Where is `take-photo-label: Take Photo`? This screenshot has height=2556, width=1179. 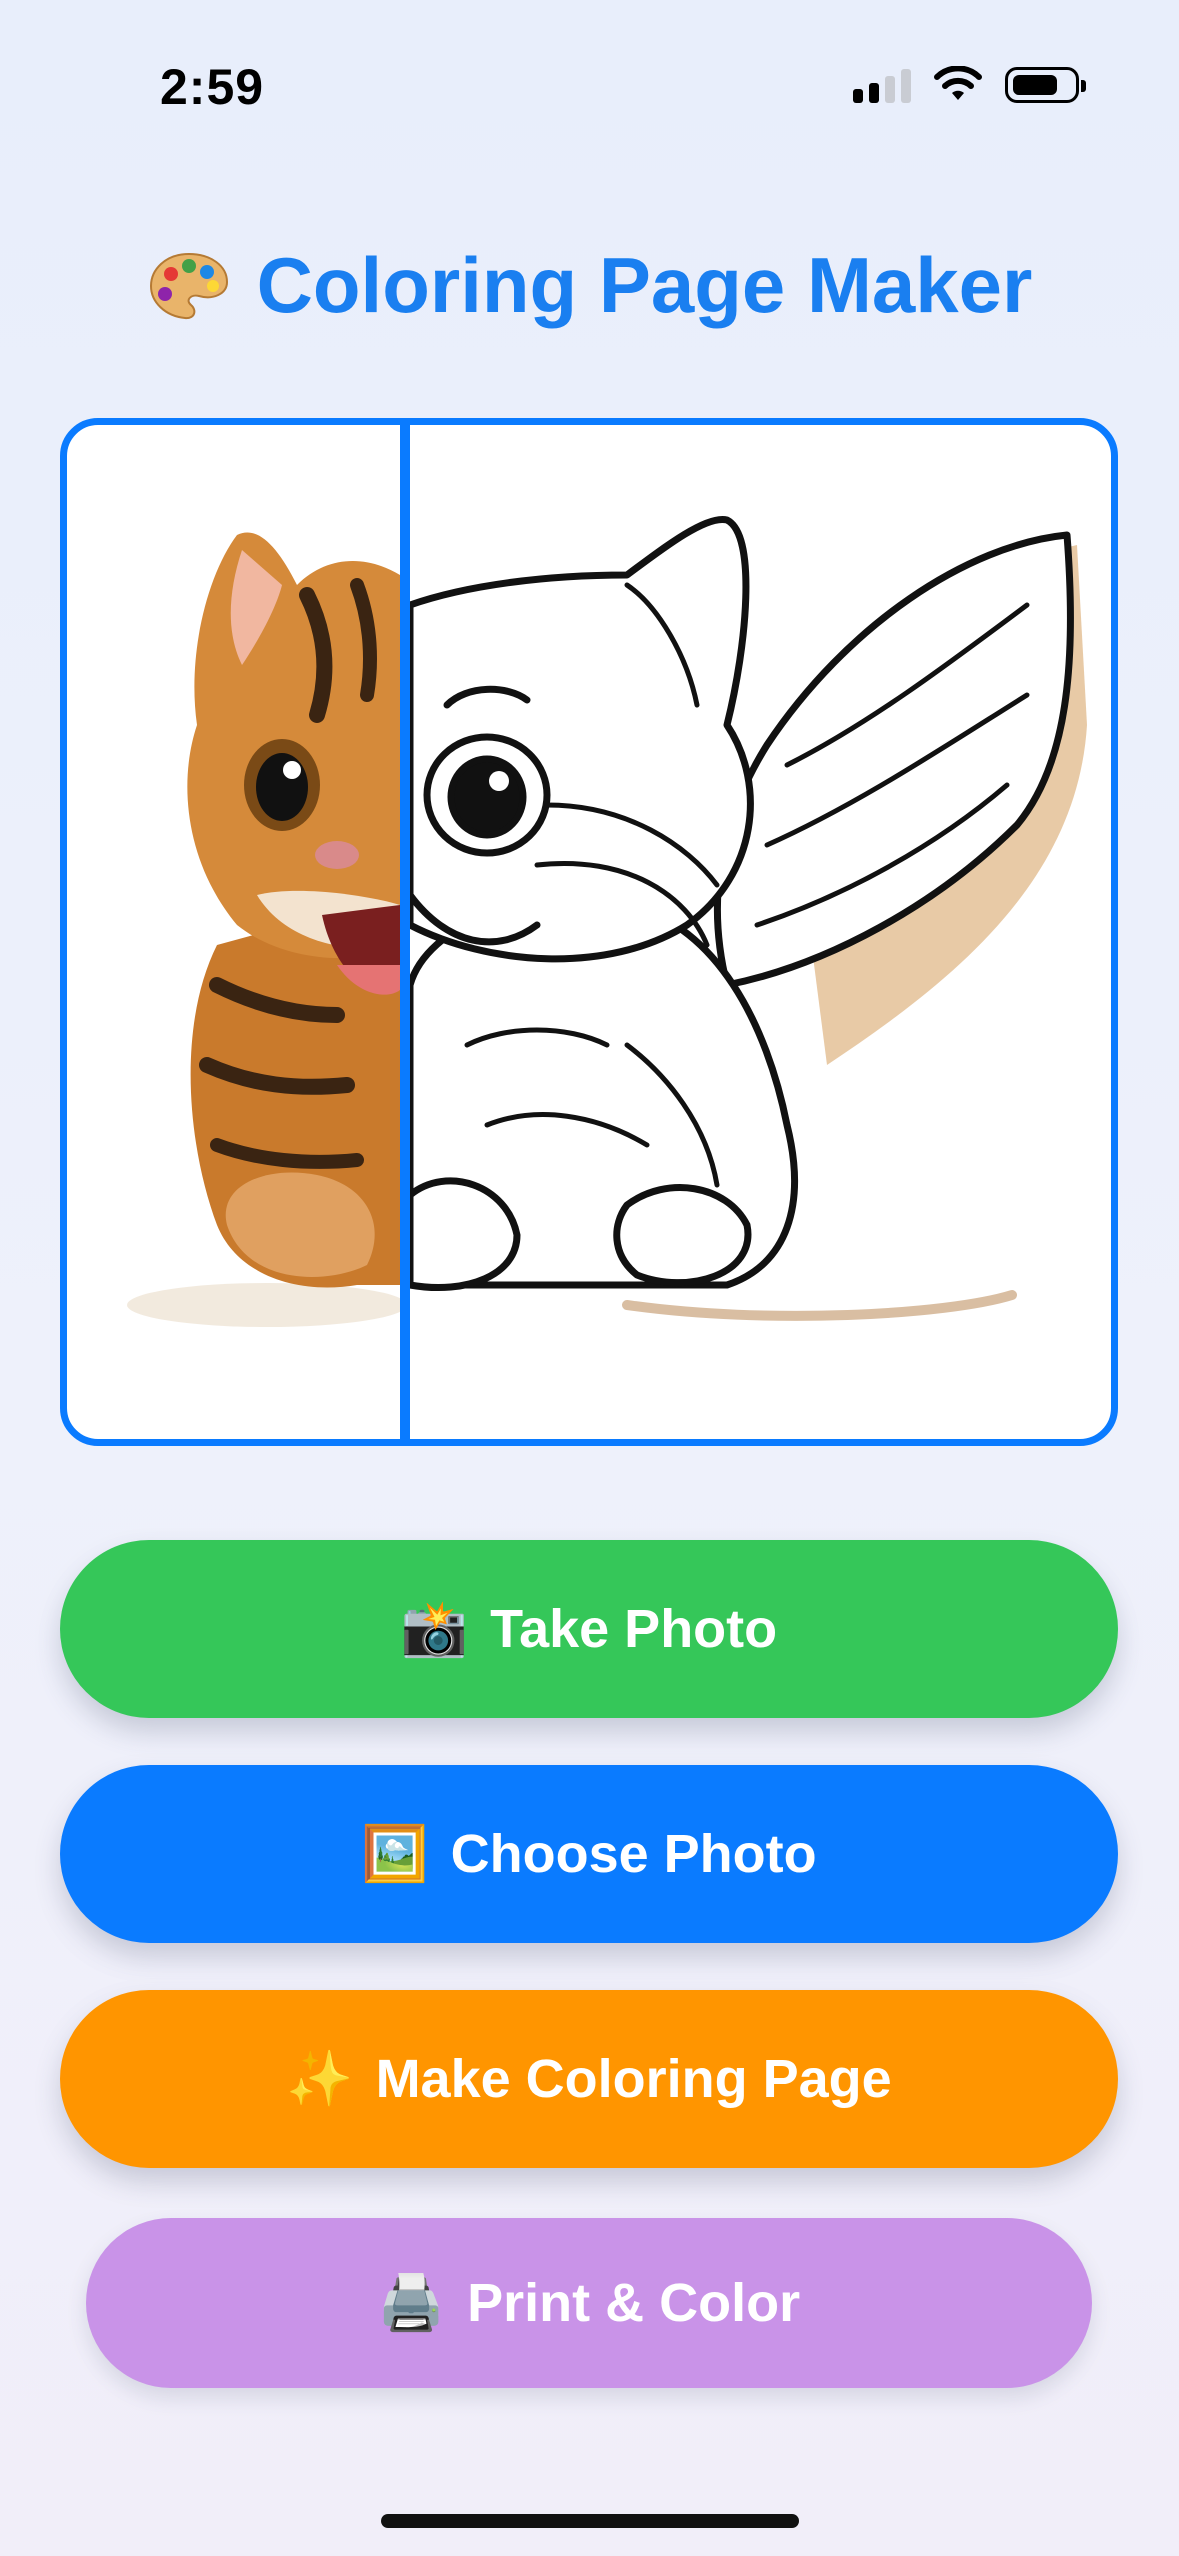
take-photo-label: Take Photo is located at coordinates (634, 1629).